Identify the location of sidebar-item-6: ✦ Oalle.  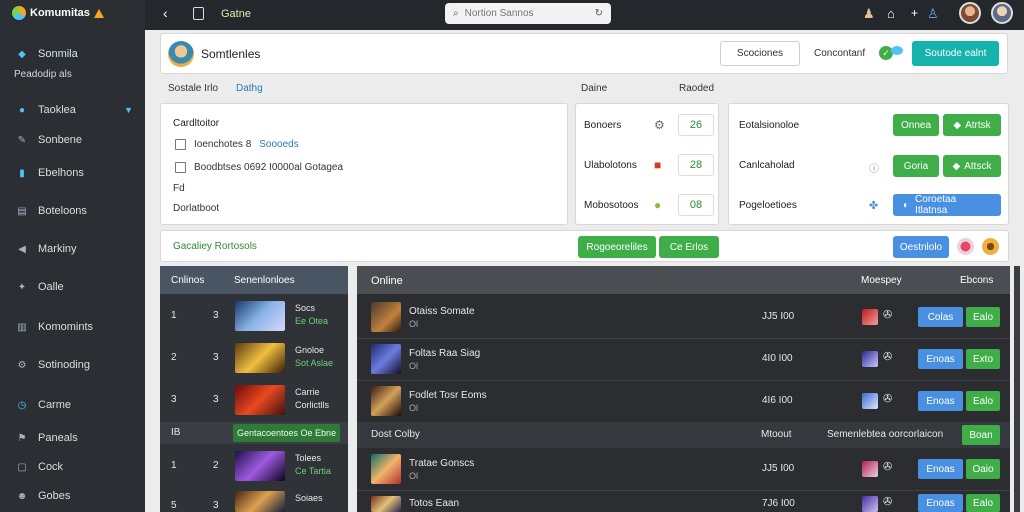
(72, 287).